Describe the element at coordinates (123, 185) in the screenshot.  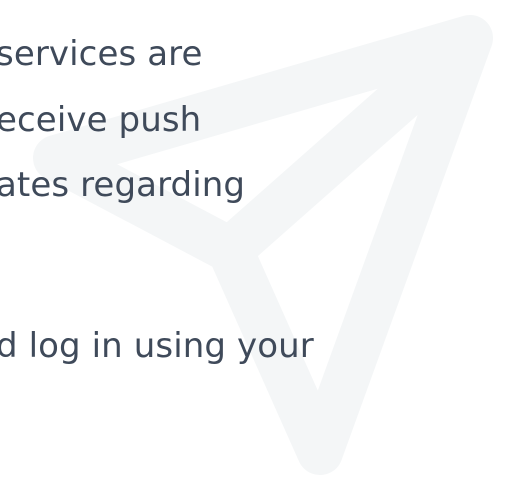
I see `text-line-3: ates regarding` at that location.